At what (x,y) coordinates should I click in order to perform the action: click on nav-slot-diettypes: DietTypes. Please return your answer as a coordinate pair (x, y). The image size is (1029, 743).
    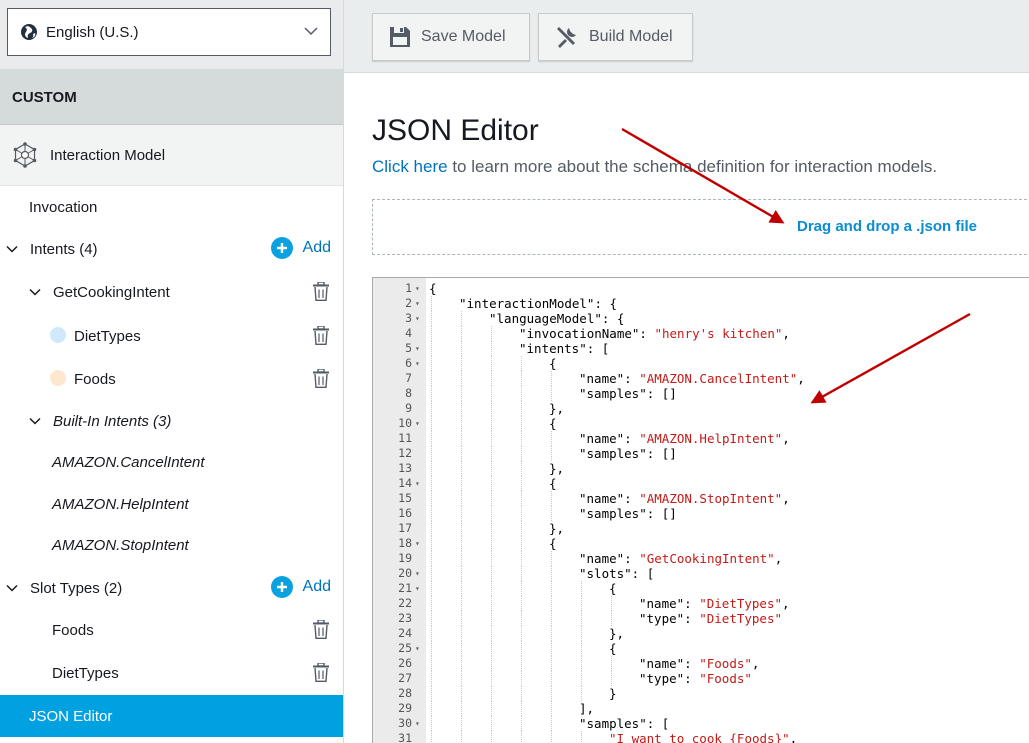
    Looking at the image, I should click on (171, 336).